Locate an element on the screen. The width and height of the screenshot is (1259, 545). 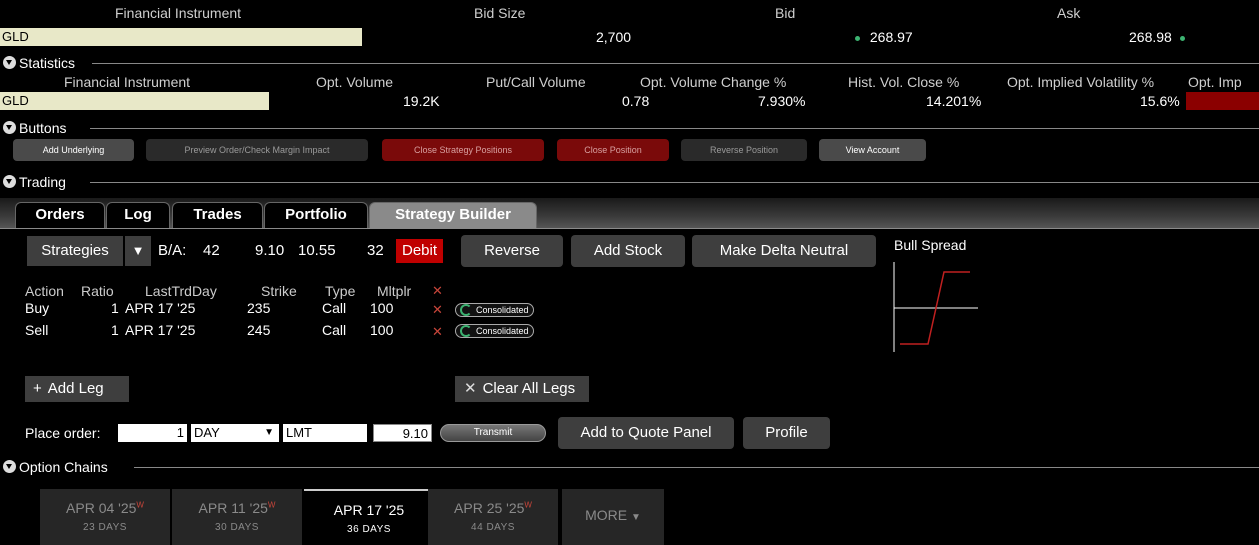
tab-orders: Orders is located at coordinates (60, 215).